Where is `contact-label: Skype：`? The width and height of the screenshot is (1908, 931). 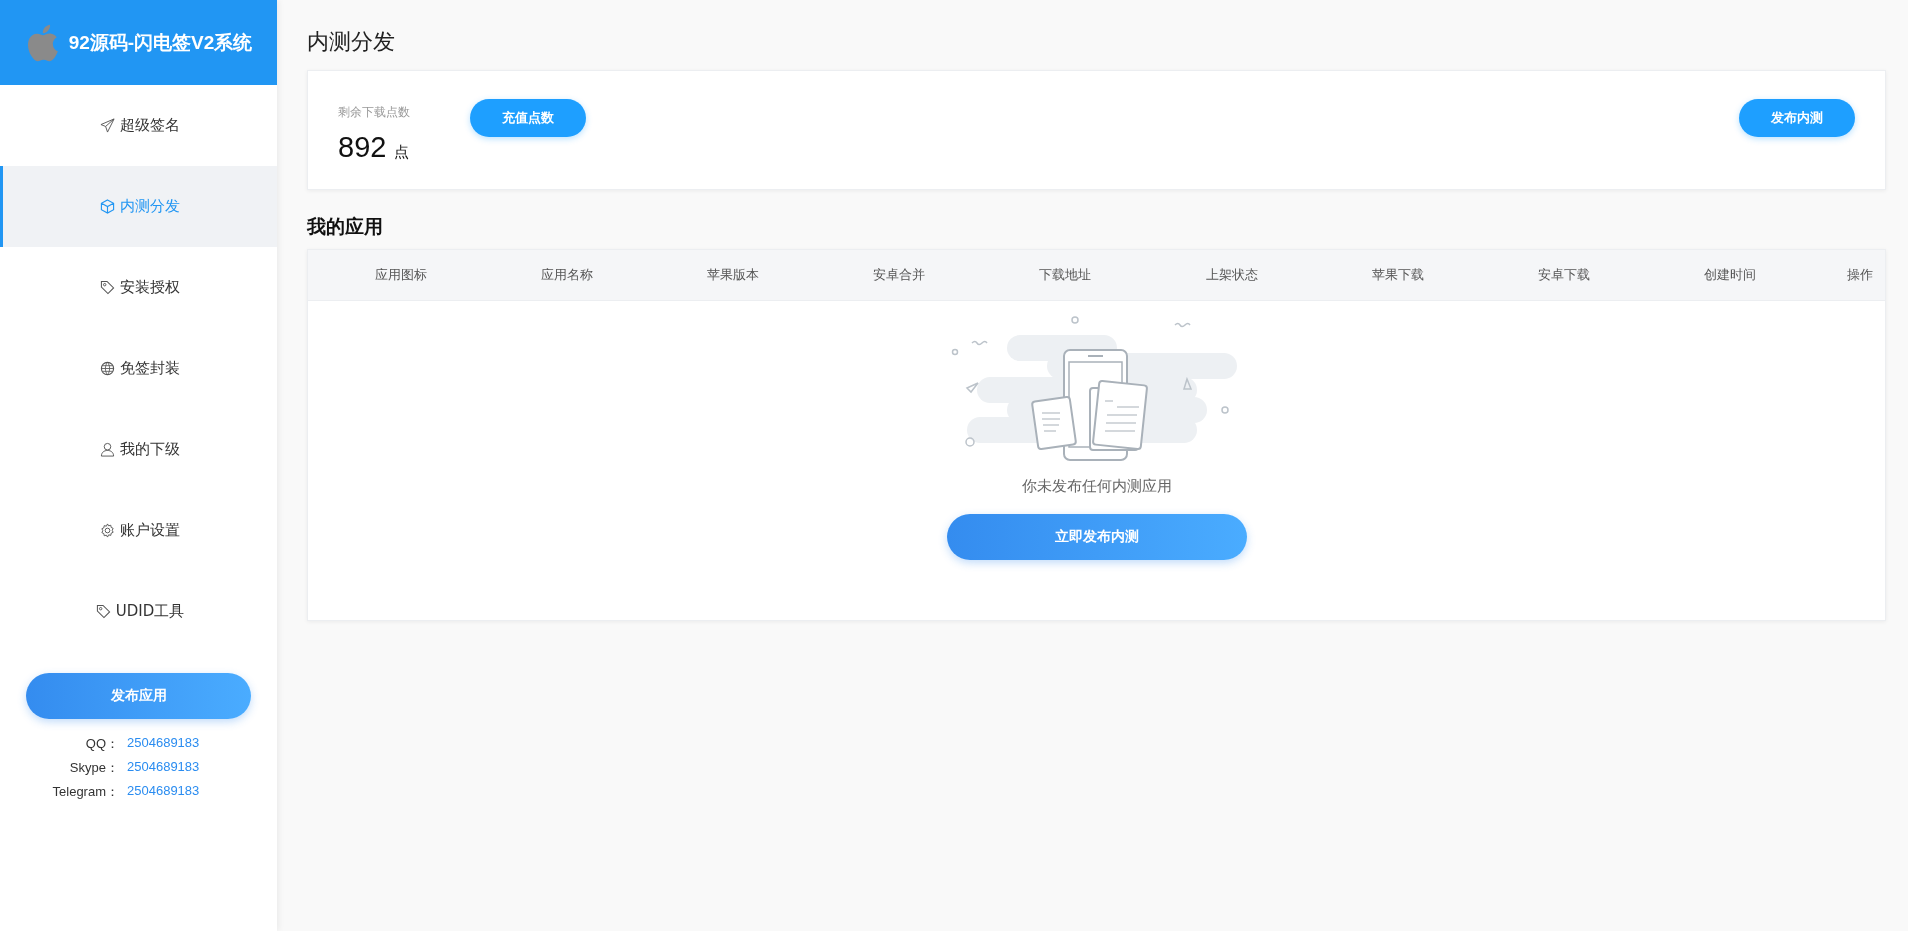
contact-label: Skype： is located at coordinates (93, 768).